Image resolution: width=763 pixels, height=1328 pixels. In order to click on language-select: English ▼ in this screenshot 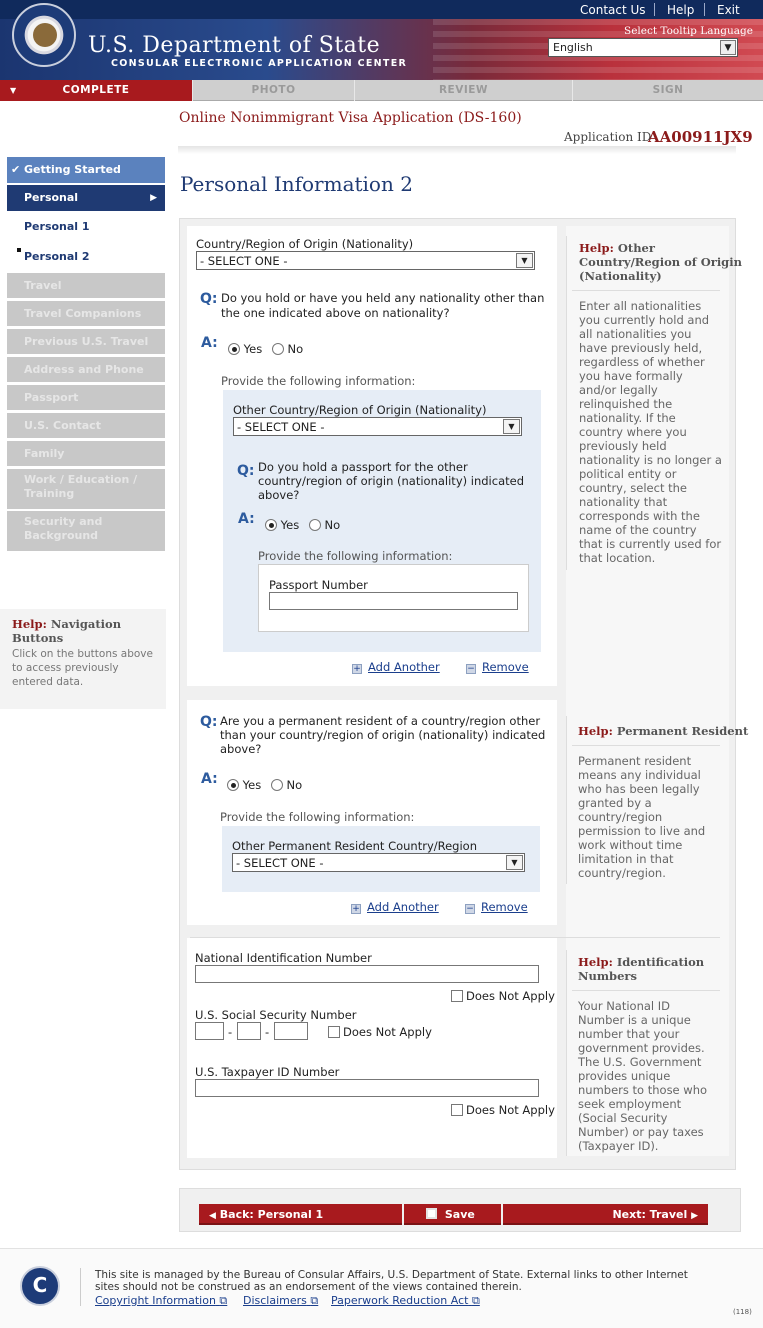, I will do `click(643, 47)`.